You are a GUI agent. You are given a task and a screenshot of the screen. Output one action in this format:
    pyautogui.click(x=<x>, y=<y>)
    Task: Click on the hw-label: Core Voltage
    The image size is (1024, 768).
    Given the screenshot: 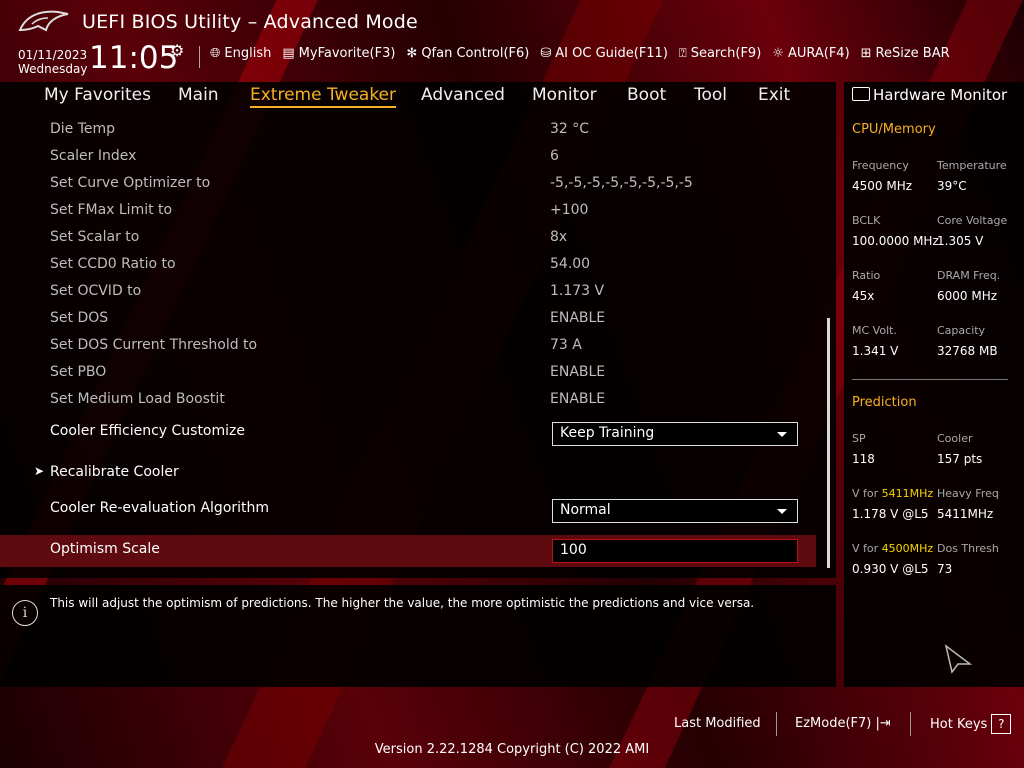 What is the action you would take?
    pyautogui.click(x=972, y=220)
    